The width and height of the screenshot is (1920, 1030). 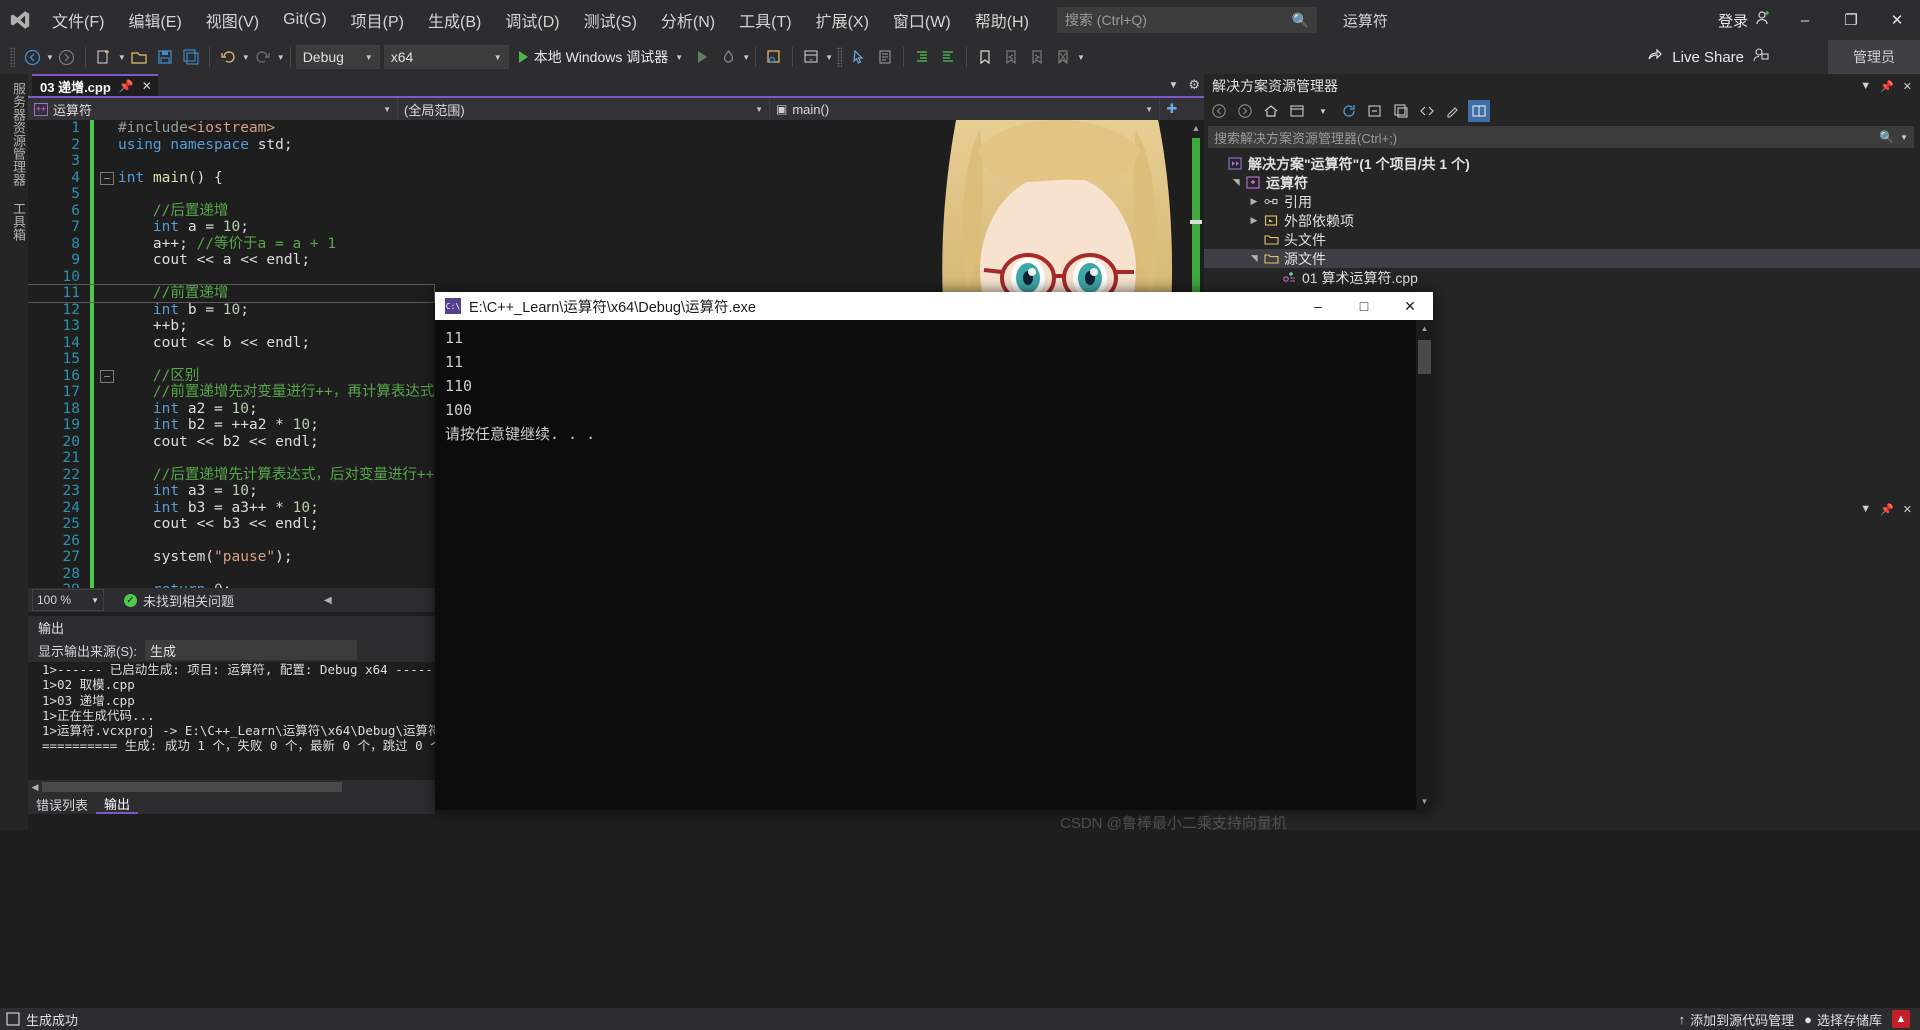 What do you see at coordinates (1562, 163) in the screenshot?
I see `solution-tree-item: 解决方案"运算符"(1 个项目/共 1 个)` at bounding box center [1562, 163].